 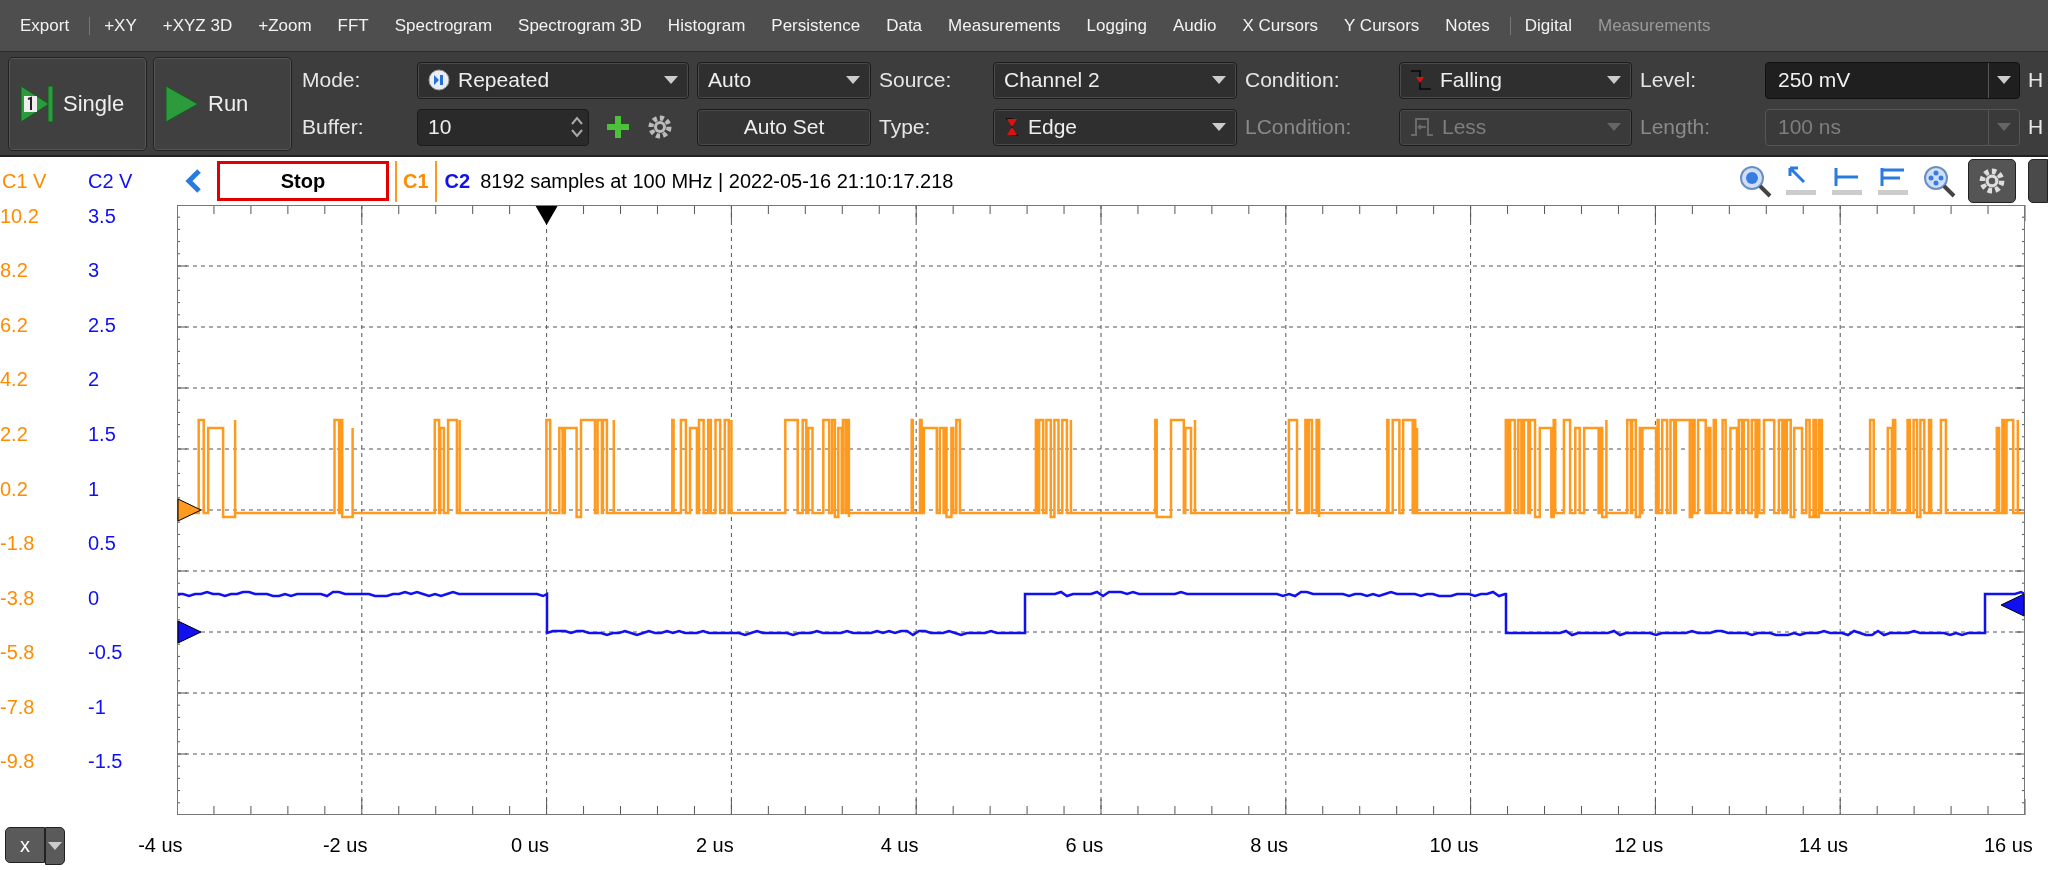 I want to click on axis-tick-label: -1.8, so click(x=17, y=544).